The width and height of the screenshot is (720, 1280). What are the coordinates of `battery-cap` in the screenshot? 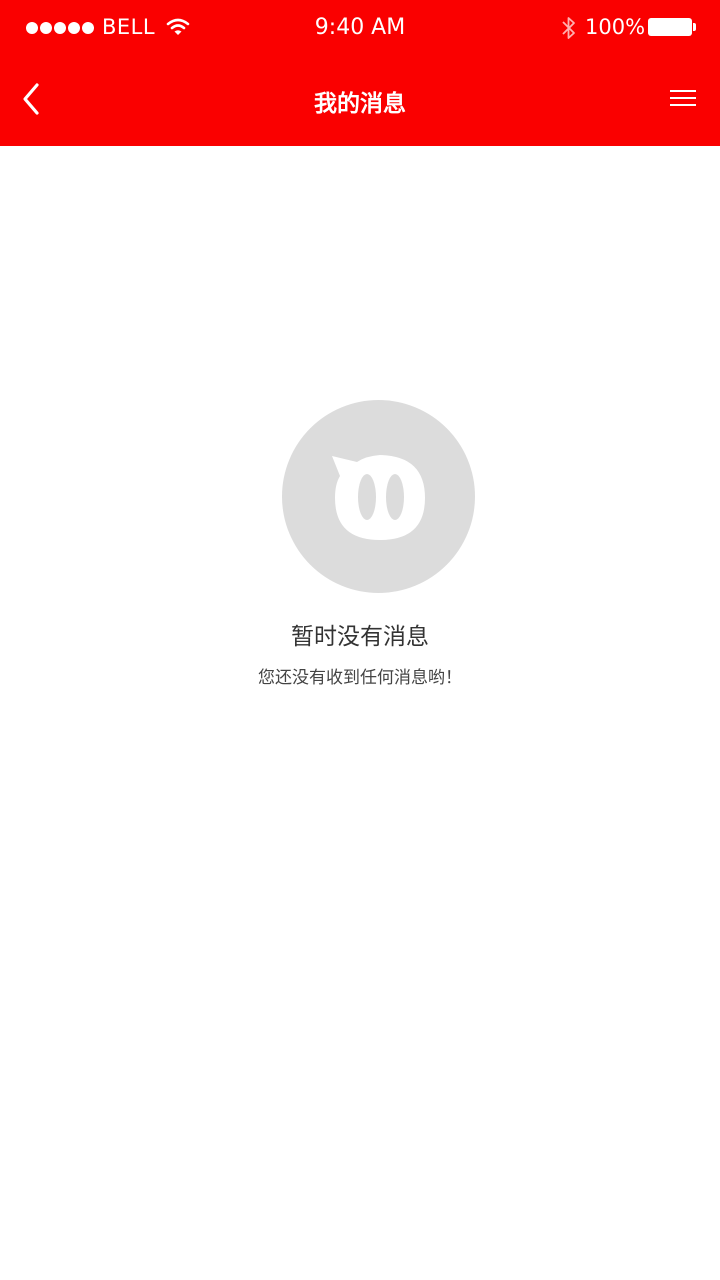 It's located at (694, 27).